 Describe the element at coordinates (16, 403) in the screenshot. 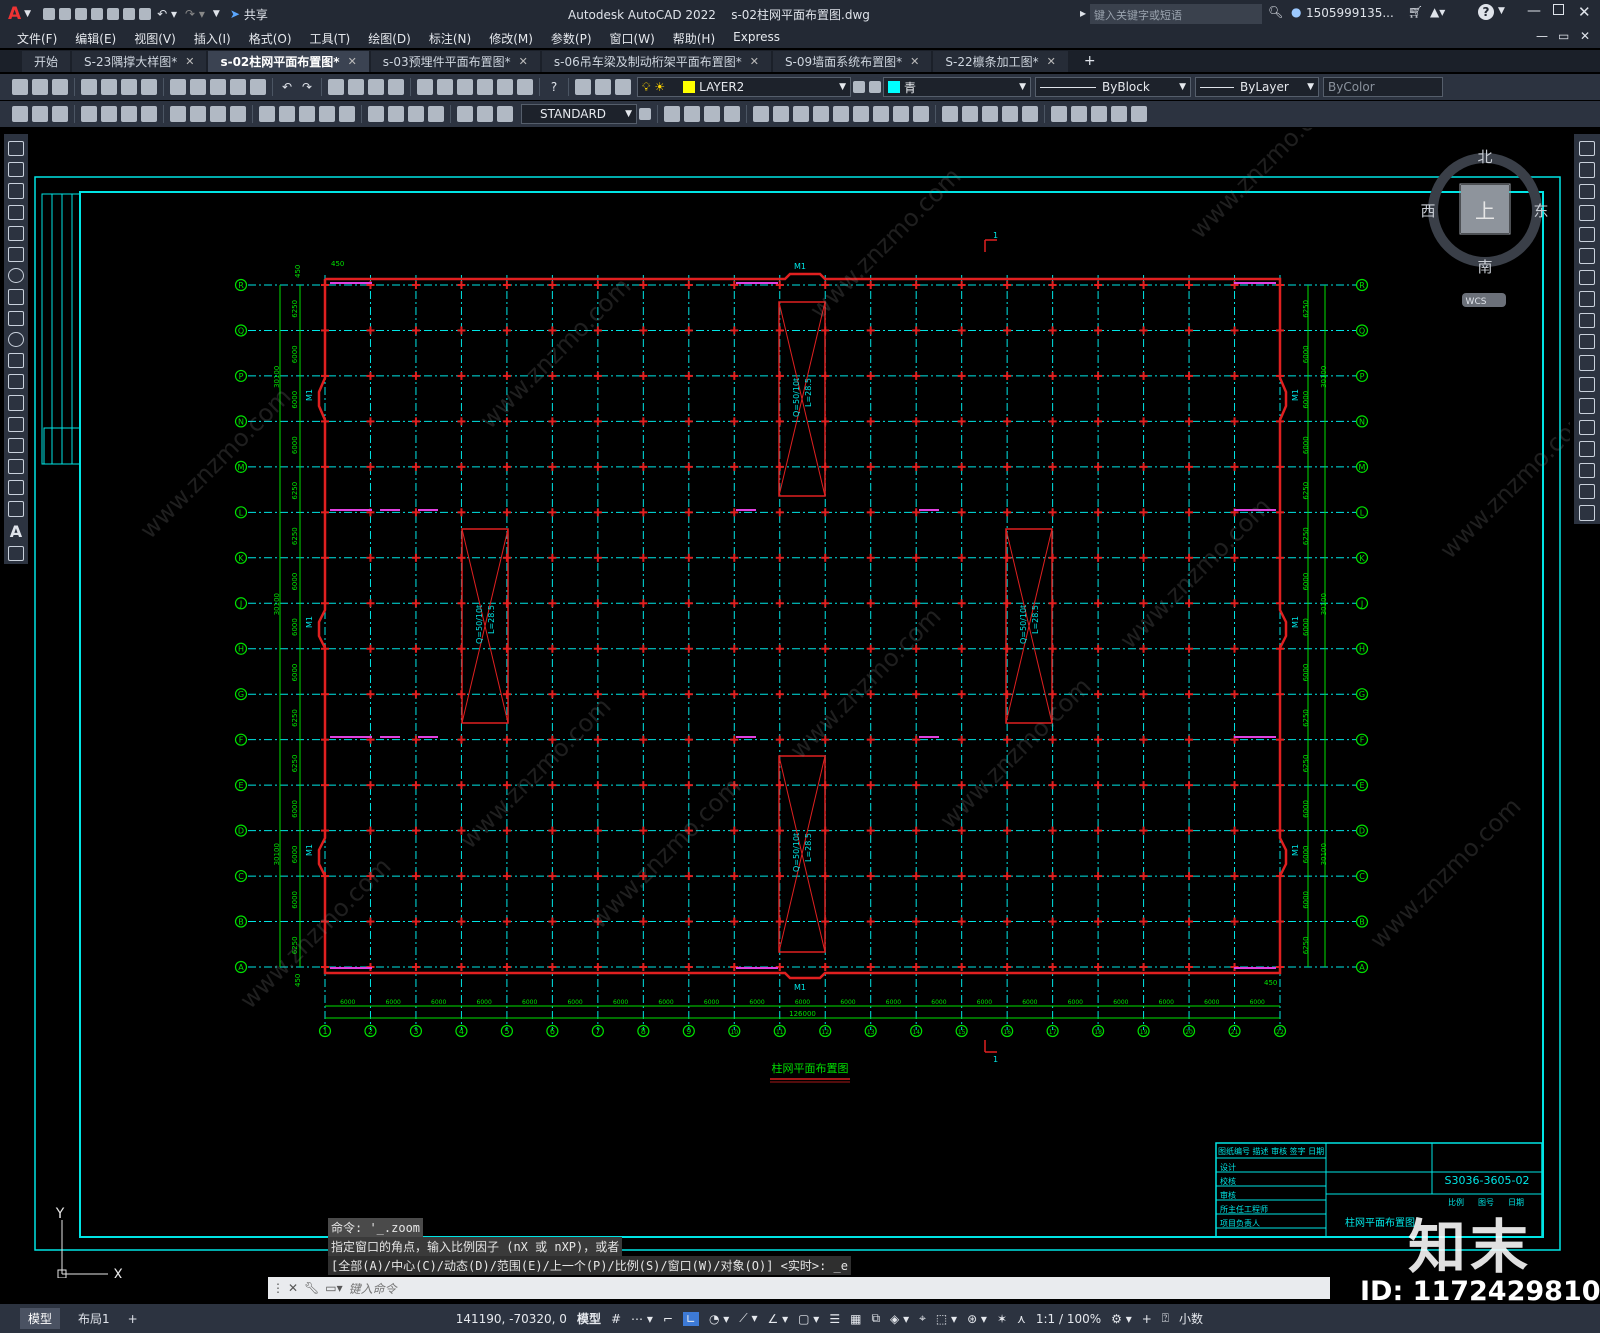

I see `make-block-icon` at that location.